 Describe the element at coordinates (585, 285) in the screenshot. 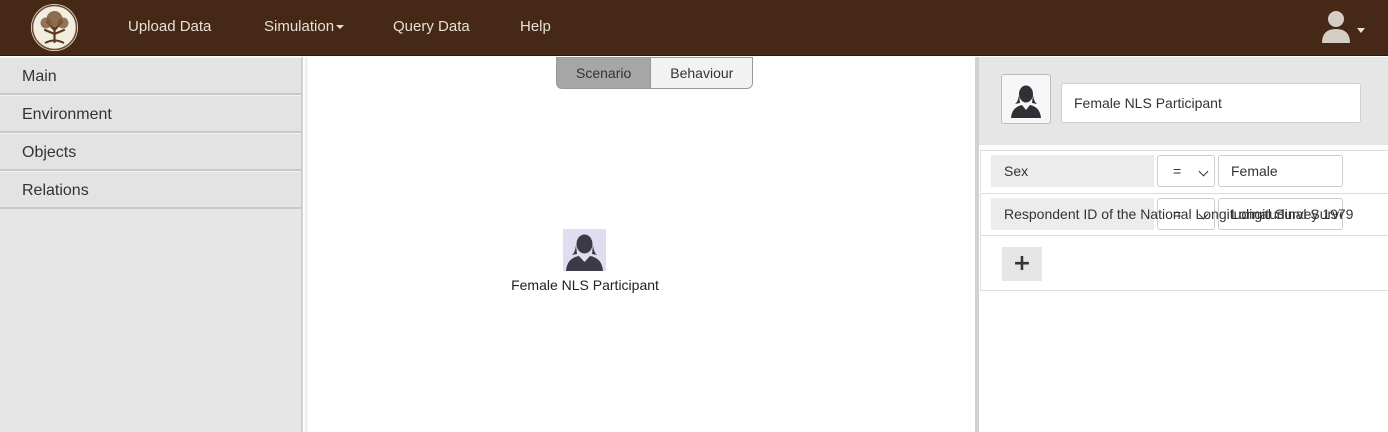

I see `node-label: Female NLS Participant` at that location.